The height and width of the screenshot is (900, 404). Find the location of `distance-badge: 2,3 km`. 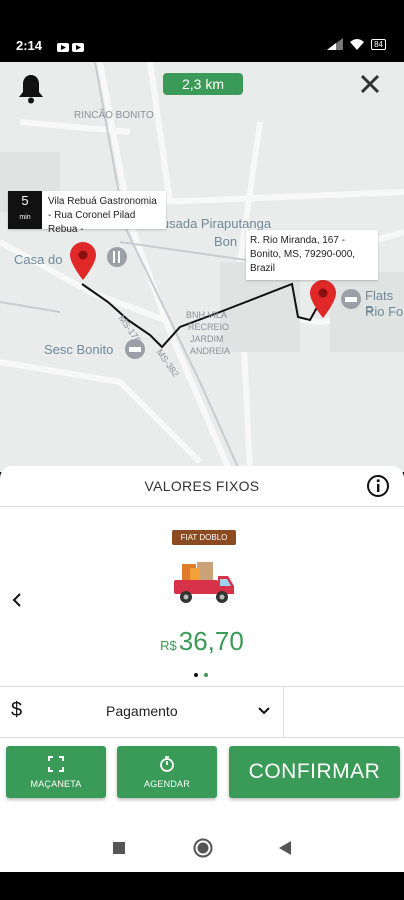

distance-badge: 2,3 km is located at coordinates (203, 84).